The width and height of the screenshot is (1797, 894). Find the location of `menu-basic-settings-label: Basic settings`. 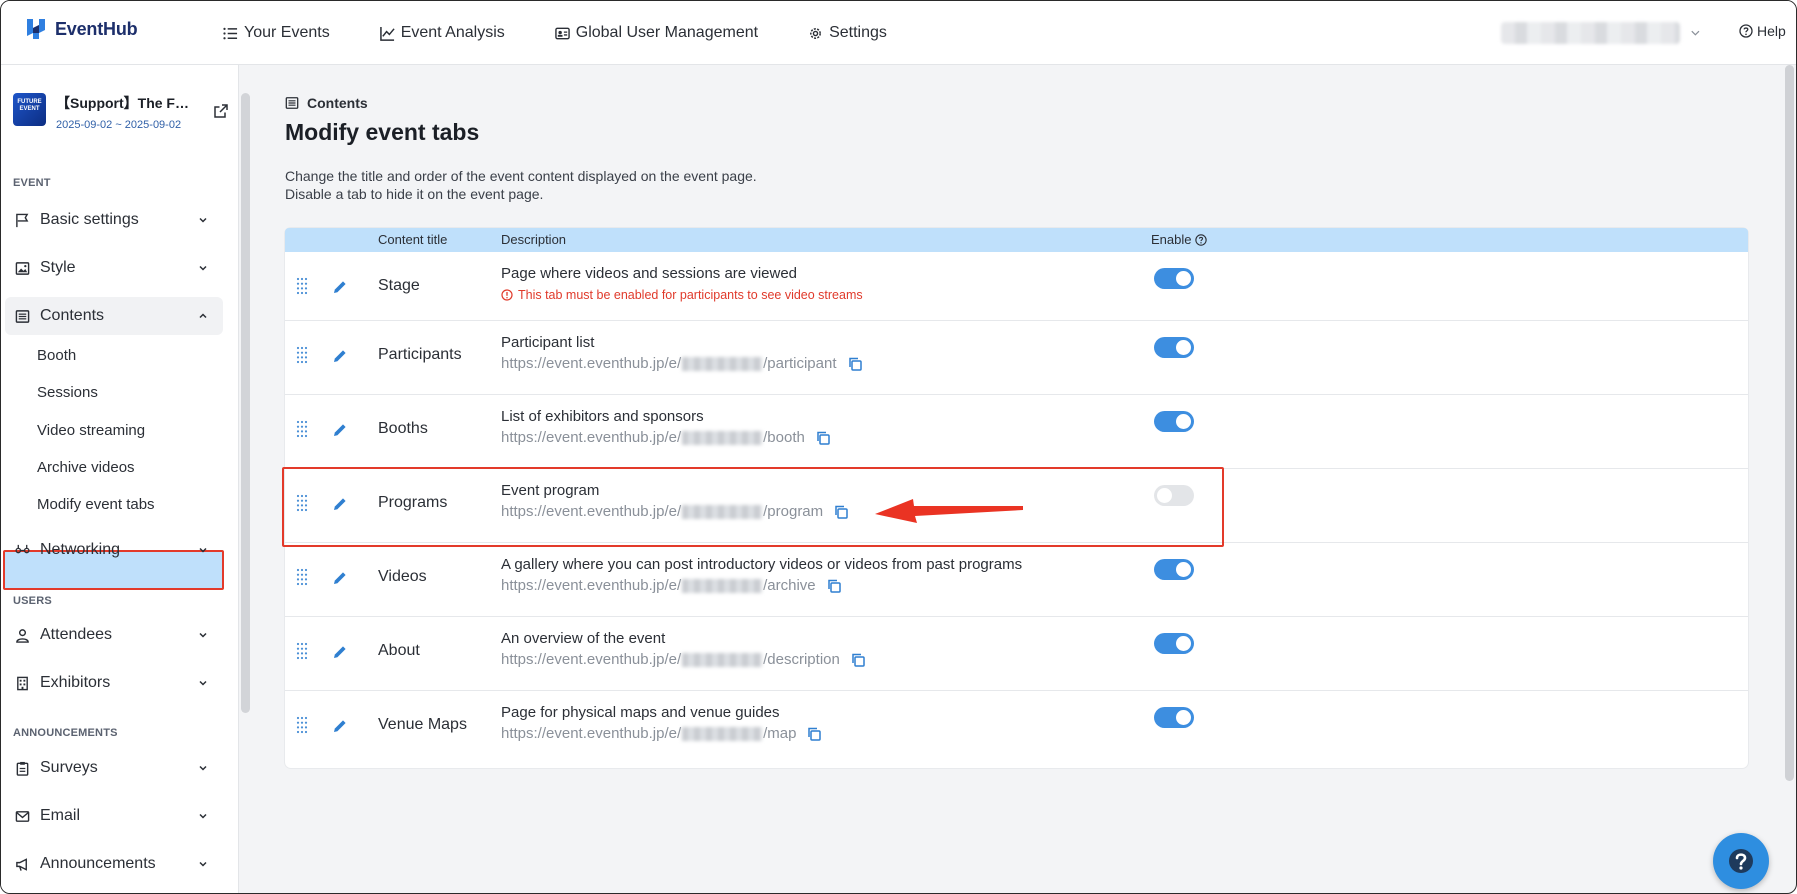

menu-basic-settings-label: Basic settings is located at coordinates (89, 219).